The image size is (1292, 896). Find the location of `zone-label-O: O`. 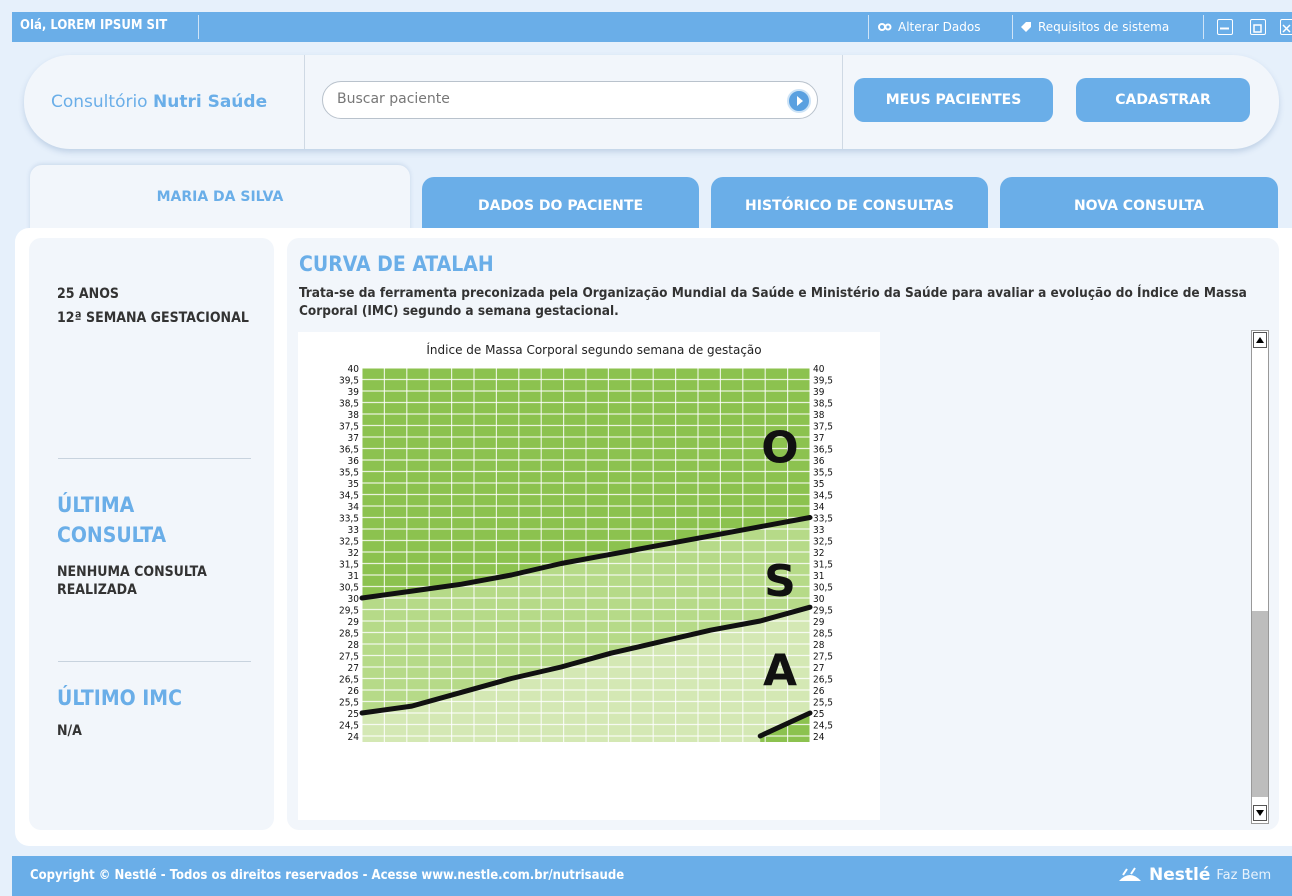

zone-label-O: O is located at coordinates (779, 448).